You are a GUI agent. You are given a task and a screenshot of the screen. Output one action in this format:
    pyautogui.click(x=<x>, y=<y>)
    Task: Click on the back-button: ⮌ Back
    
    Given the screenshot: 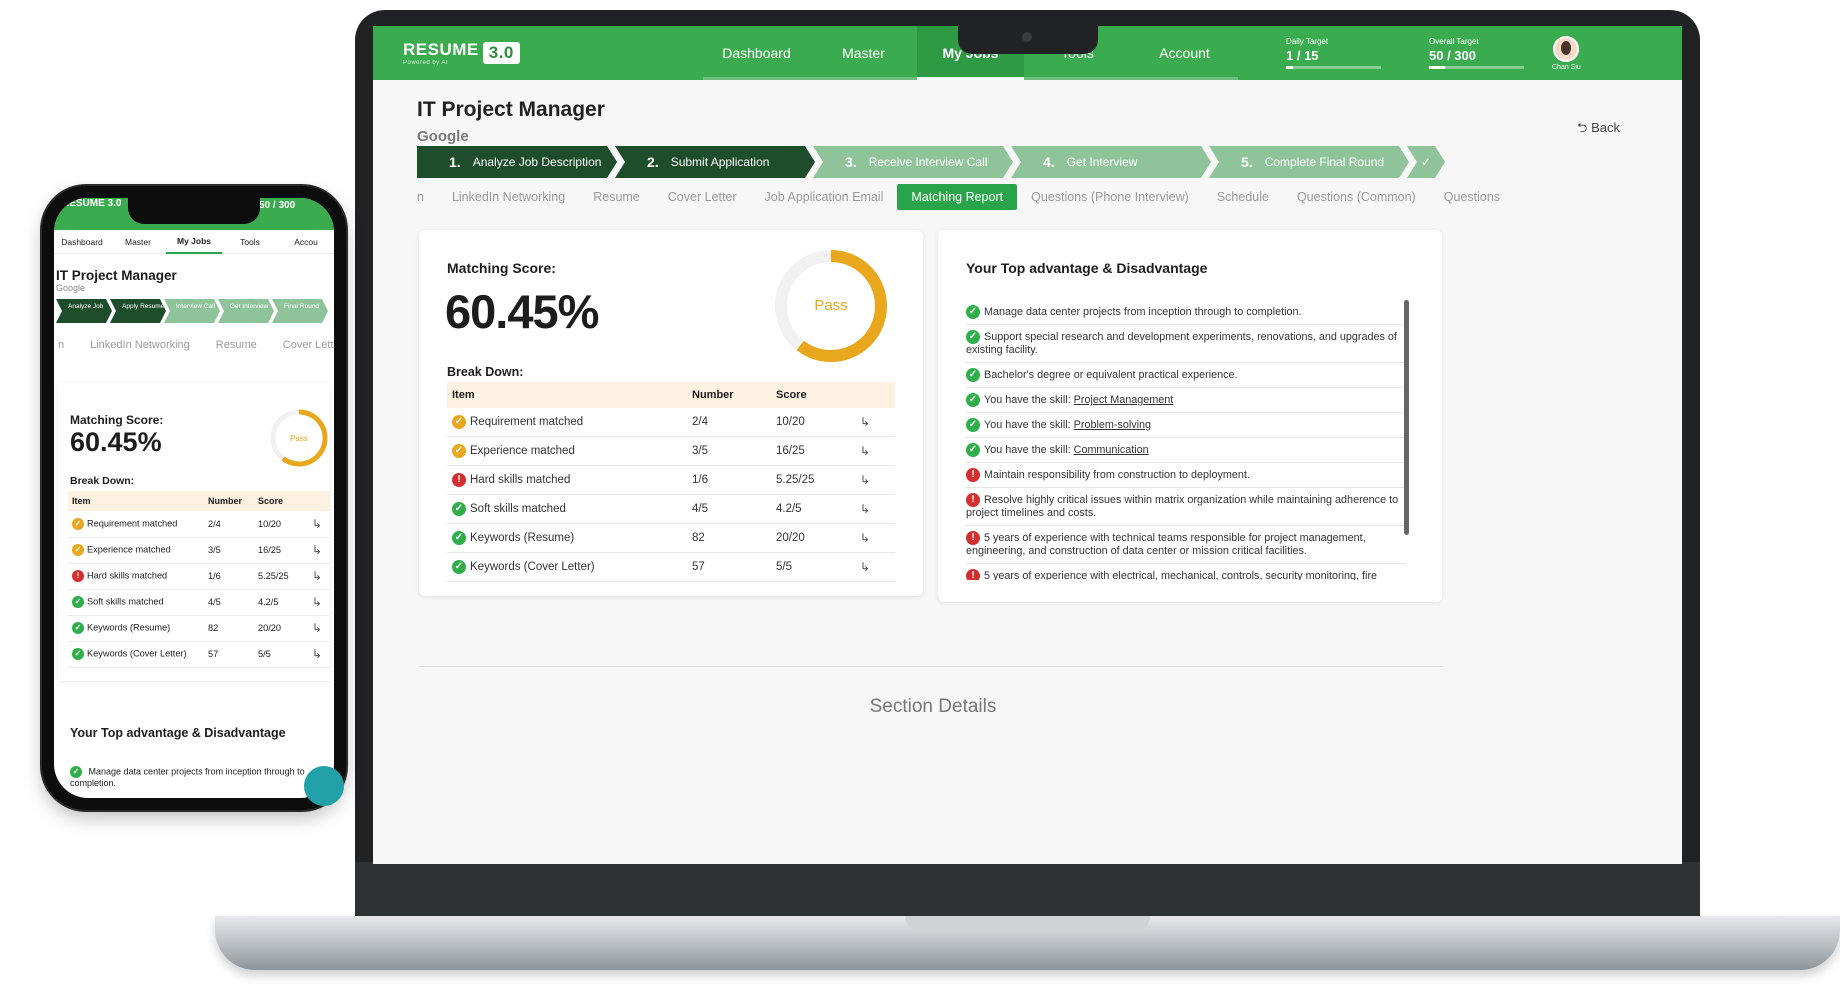 What is the action you would take?
    pyautogui.click(x=1598, y=130)
    